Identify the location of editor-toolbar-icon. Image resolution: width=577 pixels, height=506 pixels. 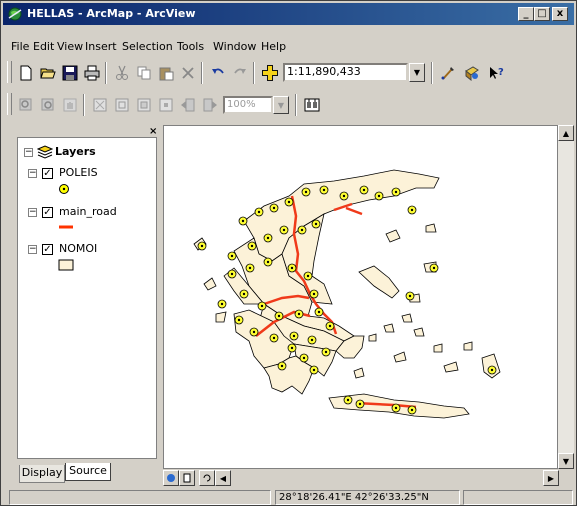
(448, 73).